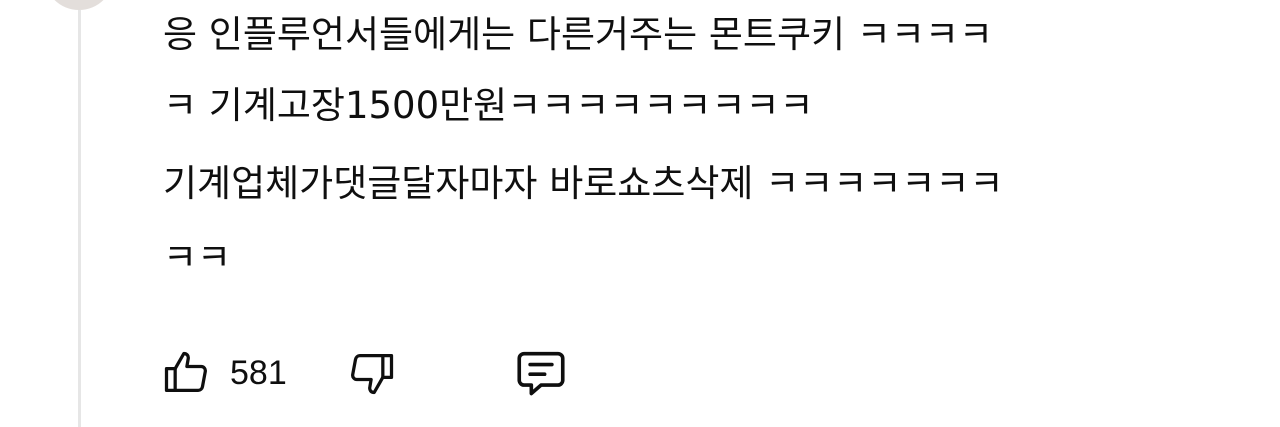 The image size is (1280, 427). I want to click on thumbs-down-icon, so click(372, 373).